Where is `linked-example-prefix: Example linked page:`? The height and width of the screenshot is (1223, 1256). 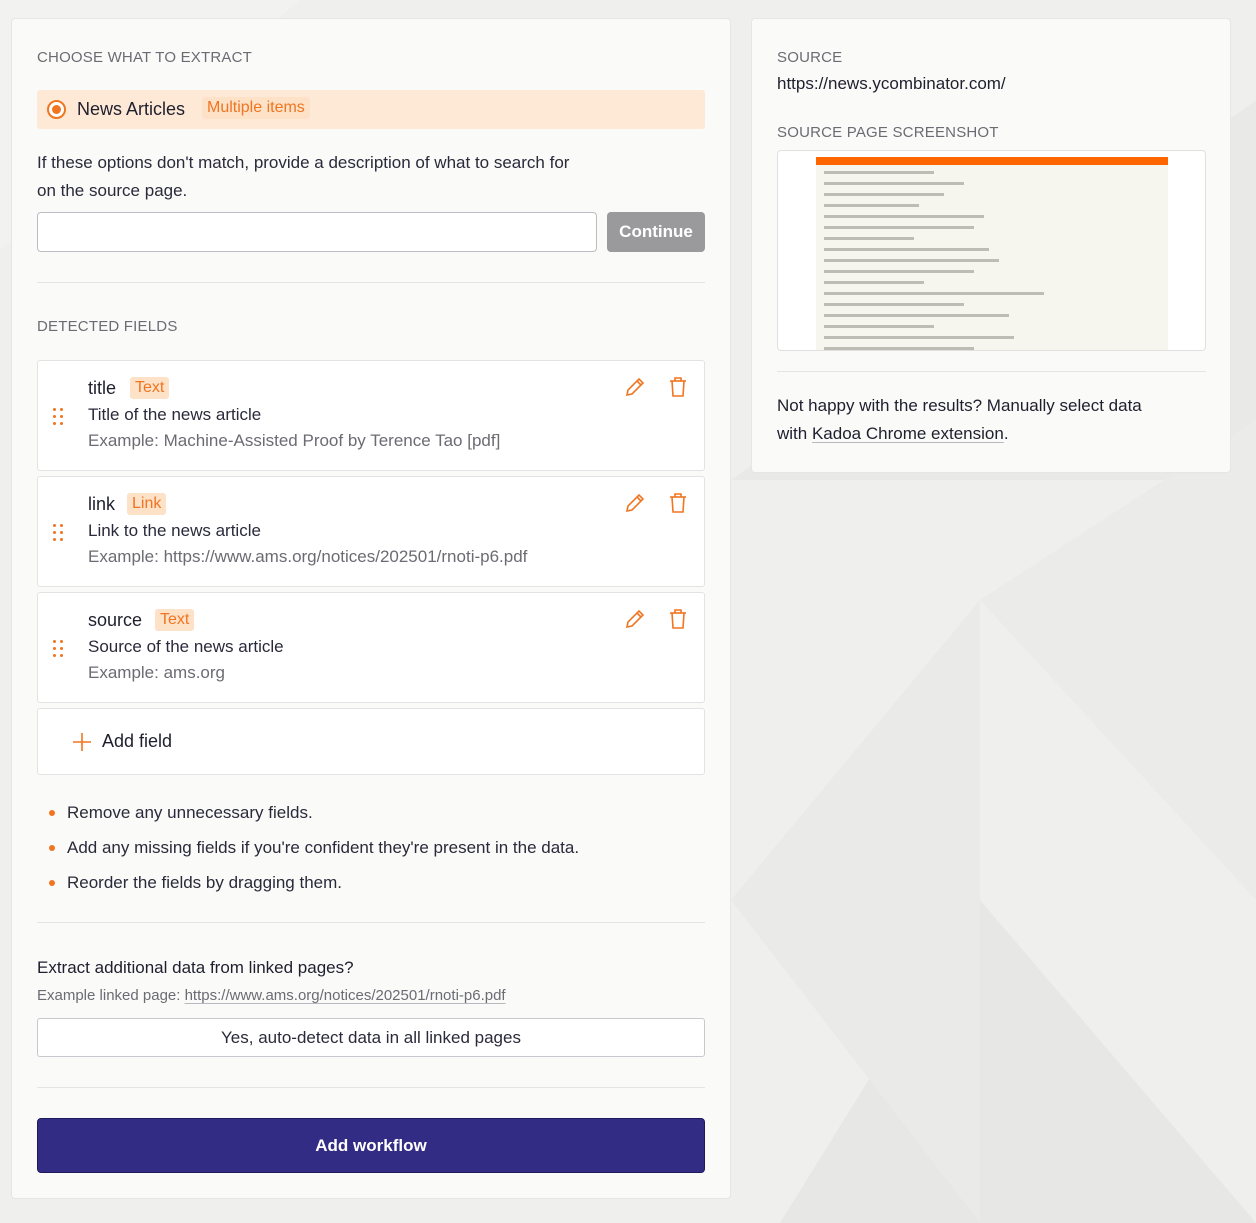 linked-example-prefix: Example linked page: is located at coordinates (111, 995).